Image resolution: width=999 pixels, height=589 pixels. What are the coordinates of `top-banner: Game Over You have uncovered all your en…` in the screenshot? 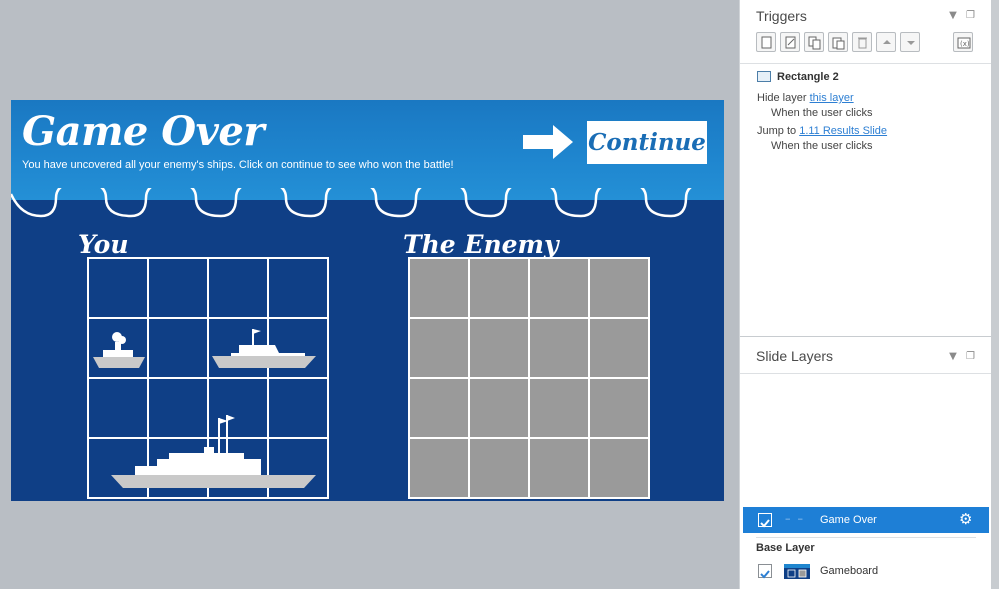 It's located at (367, 150).